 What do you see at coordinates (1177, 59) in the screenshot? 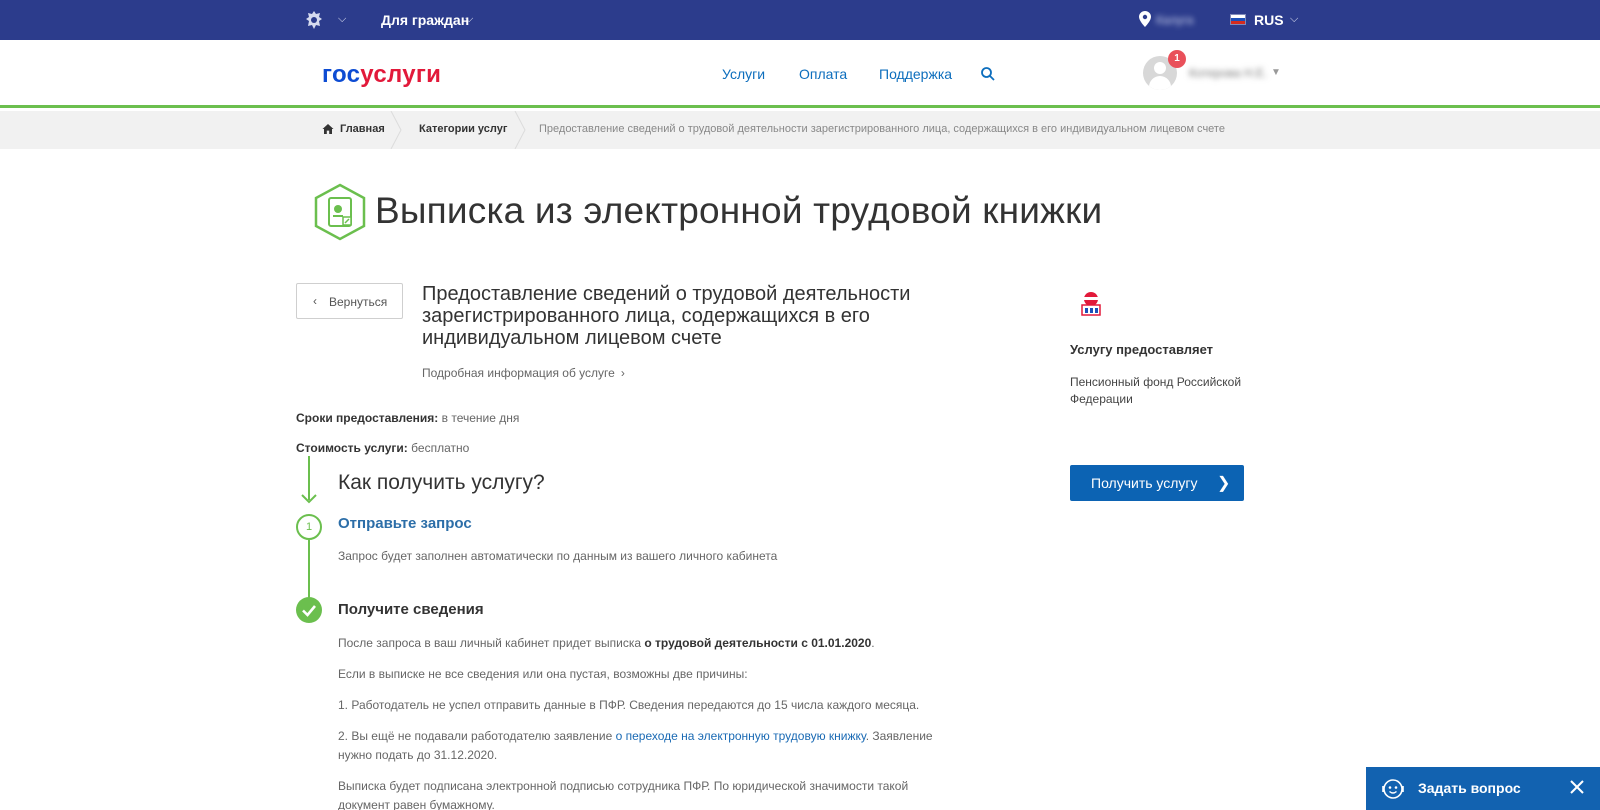
I see `notification-badge: 1` at bounding box center [1177, 59].